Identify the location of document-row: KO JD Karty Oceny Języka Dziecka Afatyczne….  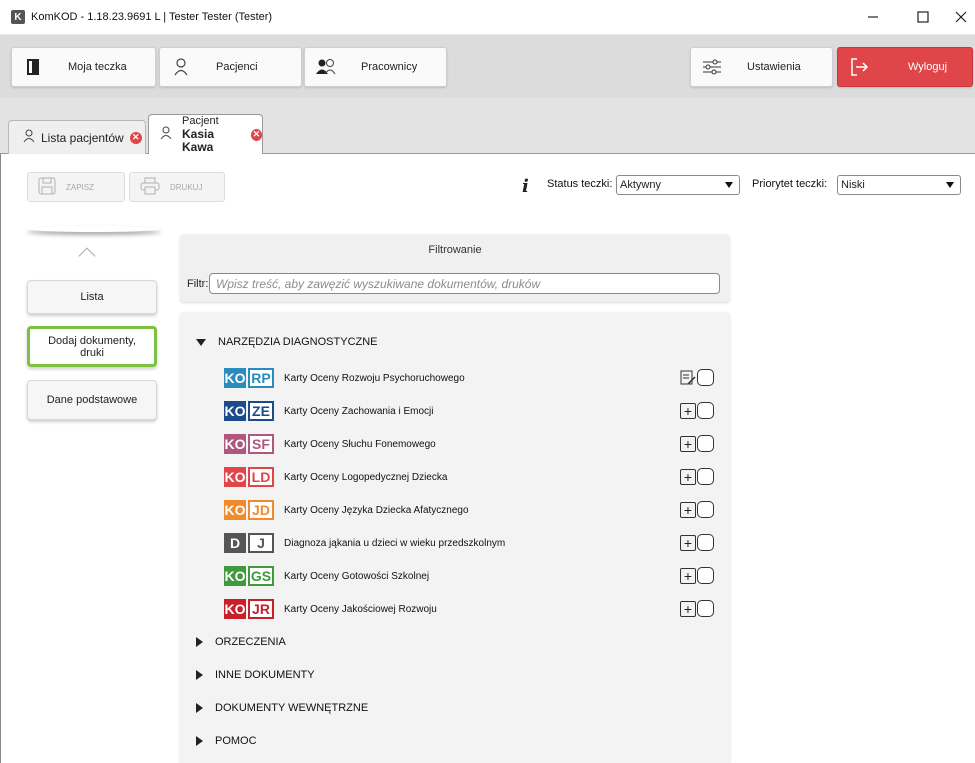
(469, 510).